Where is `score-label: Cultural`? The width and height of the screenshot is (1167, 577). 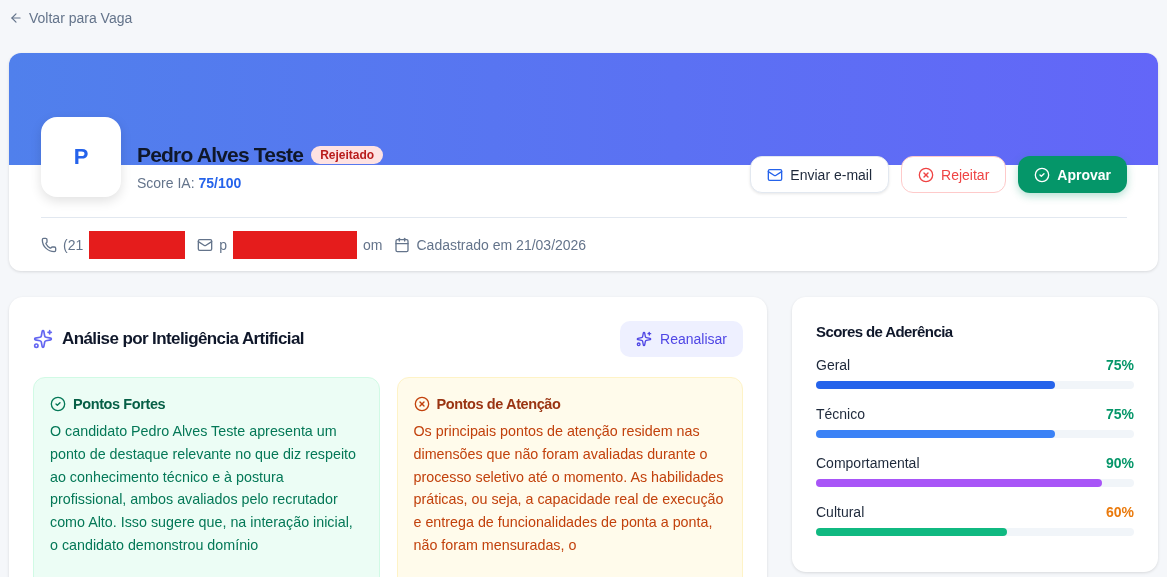 score-label: Cultural is located at coordinates (840, 512).